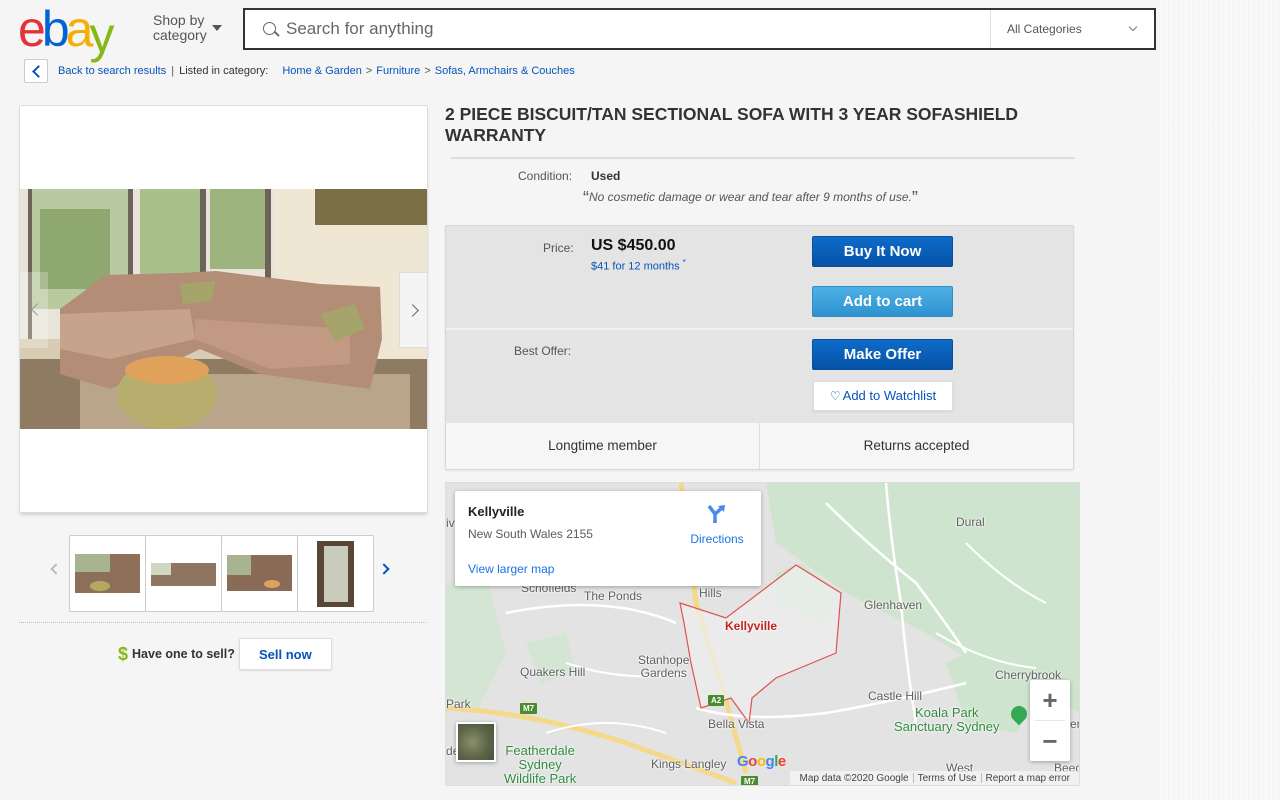  Describe the element at coordinates (717, 524) in the screenshot. I see `directions-button: Directions` at that location.